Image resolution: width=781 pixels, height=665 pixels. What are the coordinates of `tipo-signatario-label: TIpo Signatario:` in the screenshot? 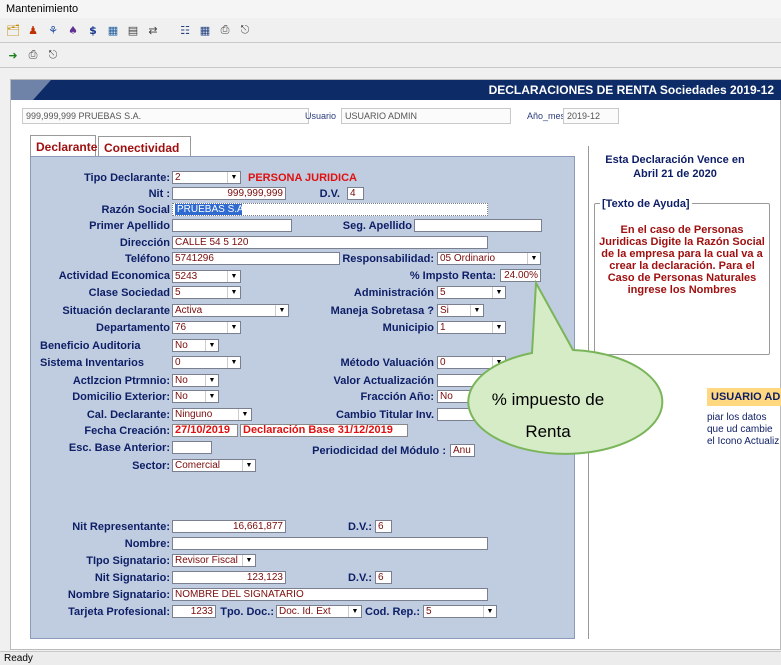 It's located at (128, 561).